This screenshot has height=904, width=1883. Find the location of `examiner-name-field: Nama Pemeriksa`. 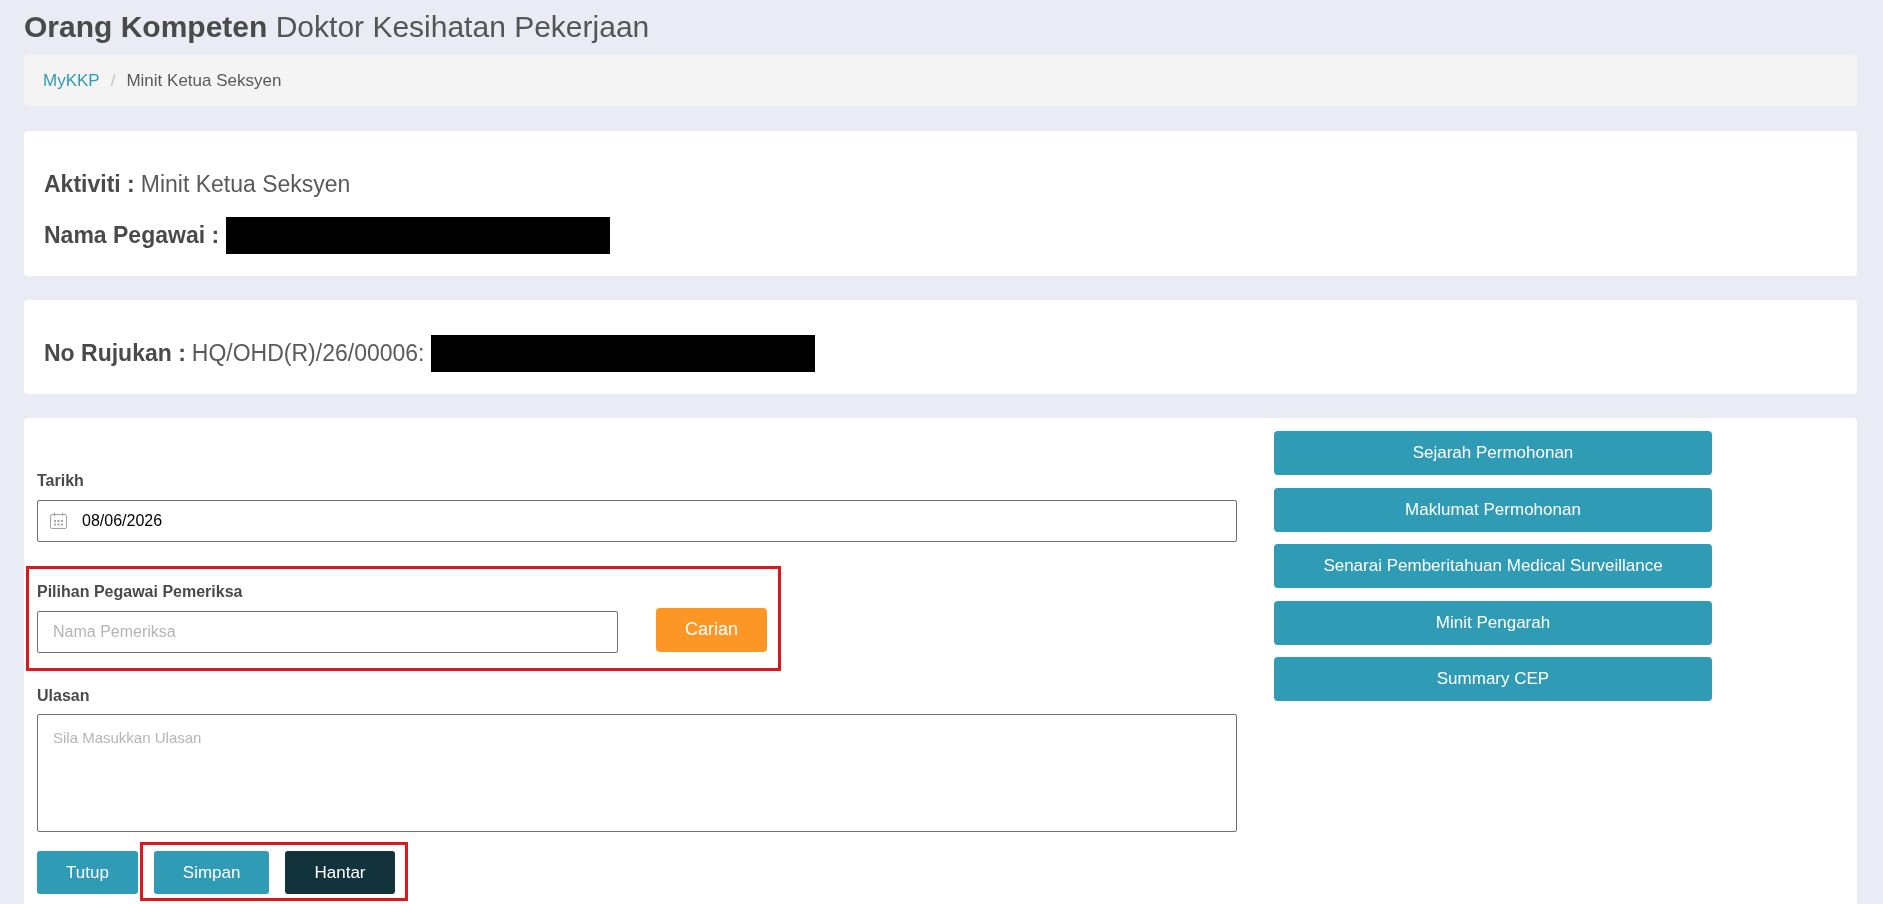

examiner-name-field: Nama Pemeriksa is located at coordinates (327, 632).